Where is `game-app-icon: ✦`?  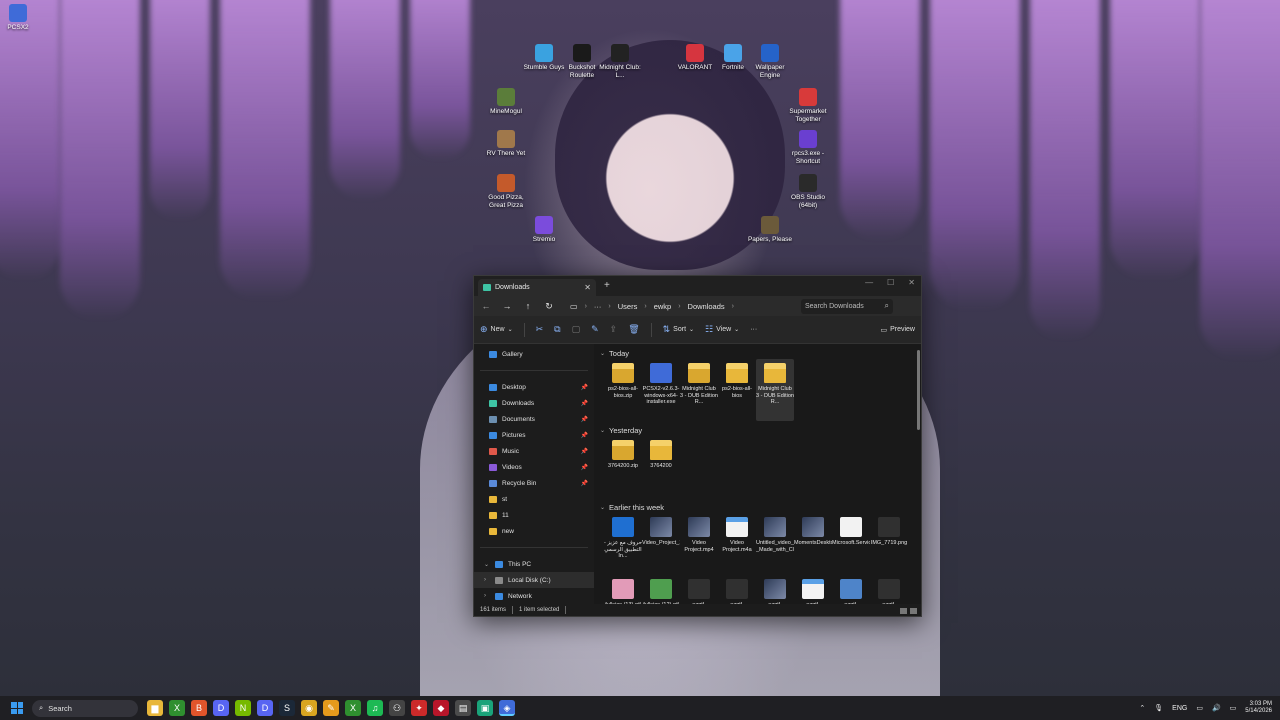
game-app-icon: ✦ is located at coordinates (419, 708).